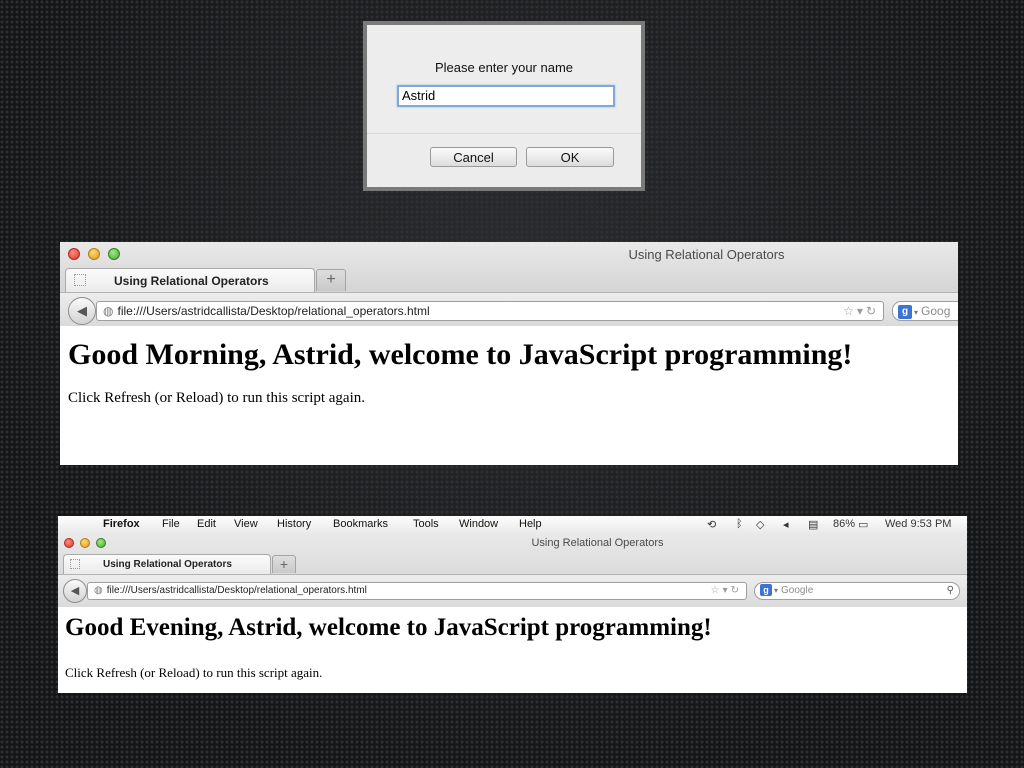  What do you see at coordinates (171, 524) in the screenshot?
I see `menu-file: File` at bounding box center [171, 524].